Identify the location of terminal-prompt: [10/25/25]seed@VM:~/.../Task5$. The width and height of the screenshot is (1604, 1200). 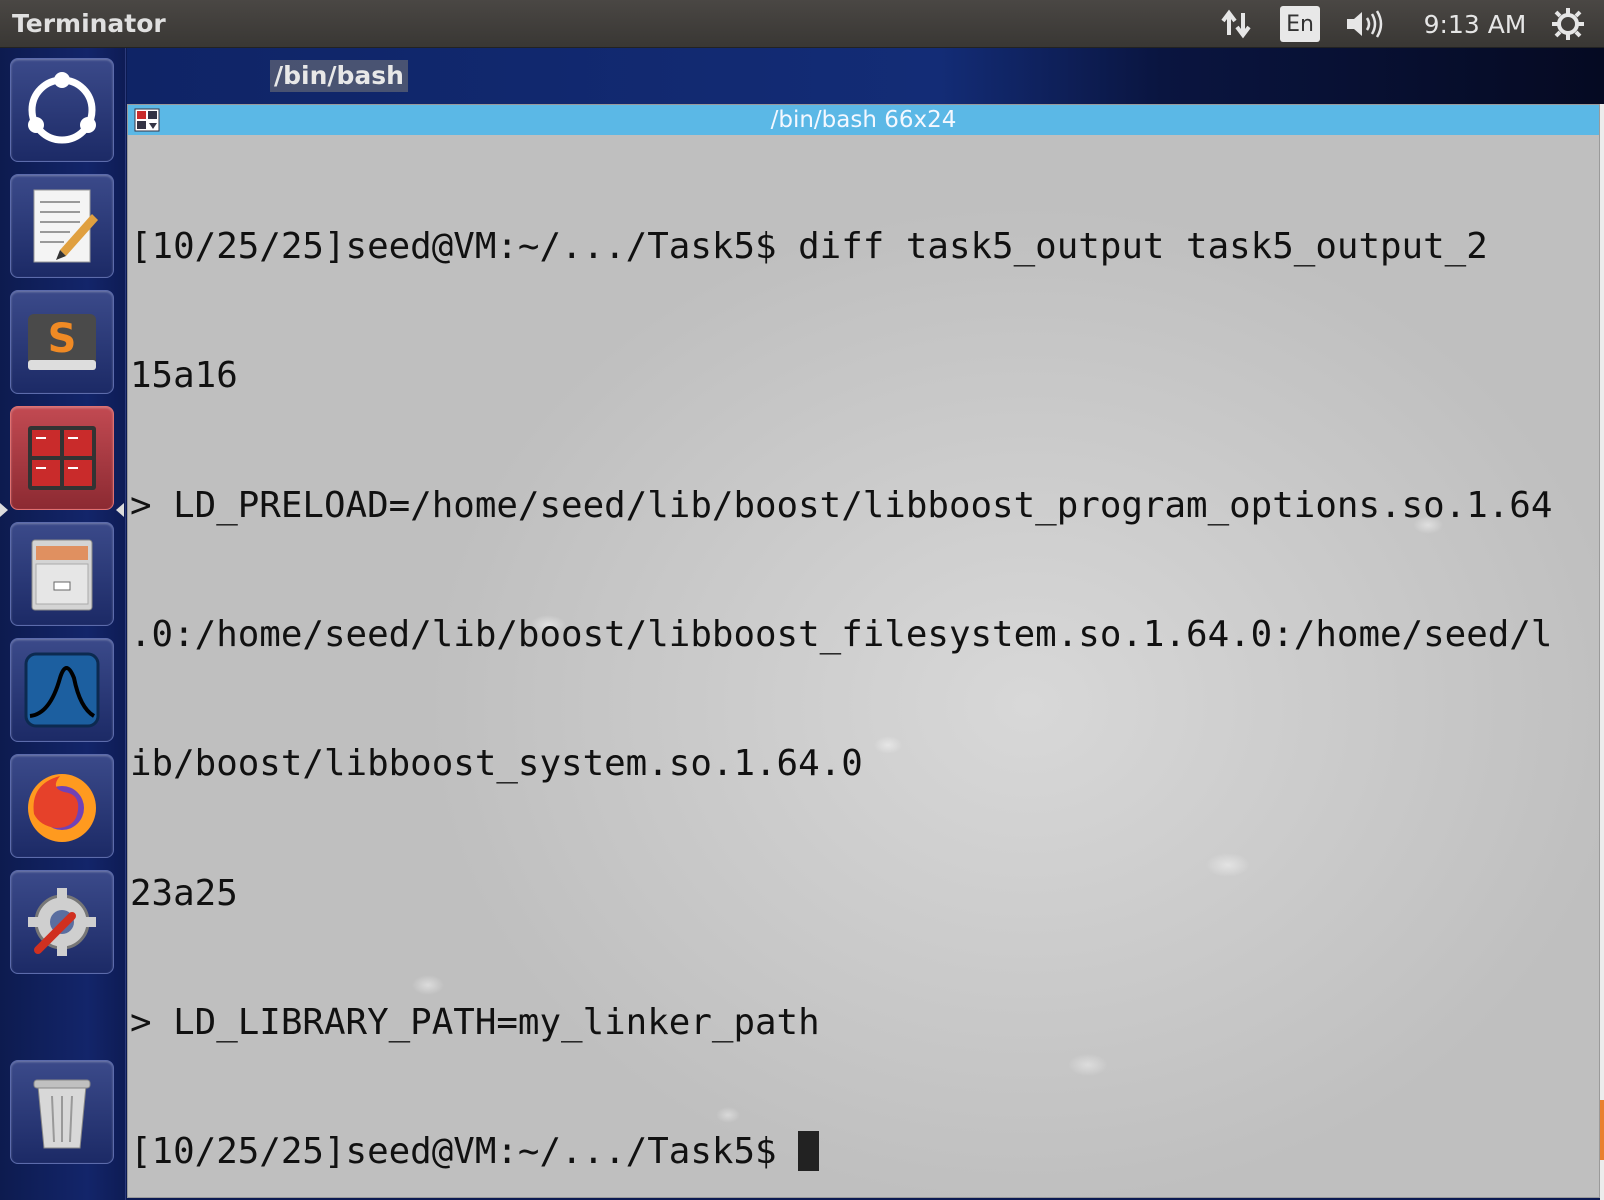
(464, 1152).